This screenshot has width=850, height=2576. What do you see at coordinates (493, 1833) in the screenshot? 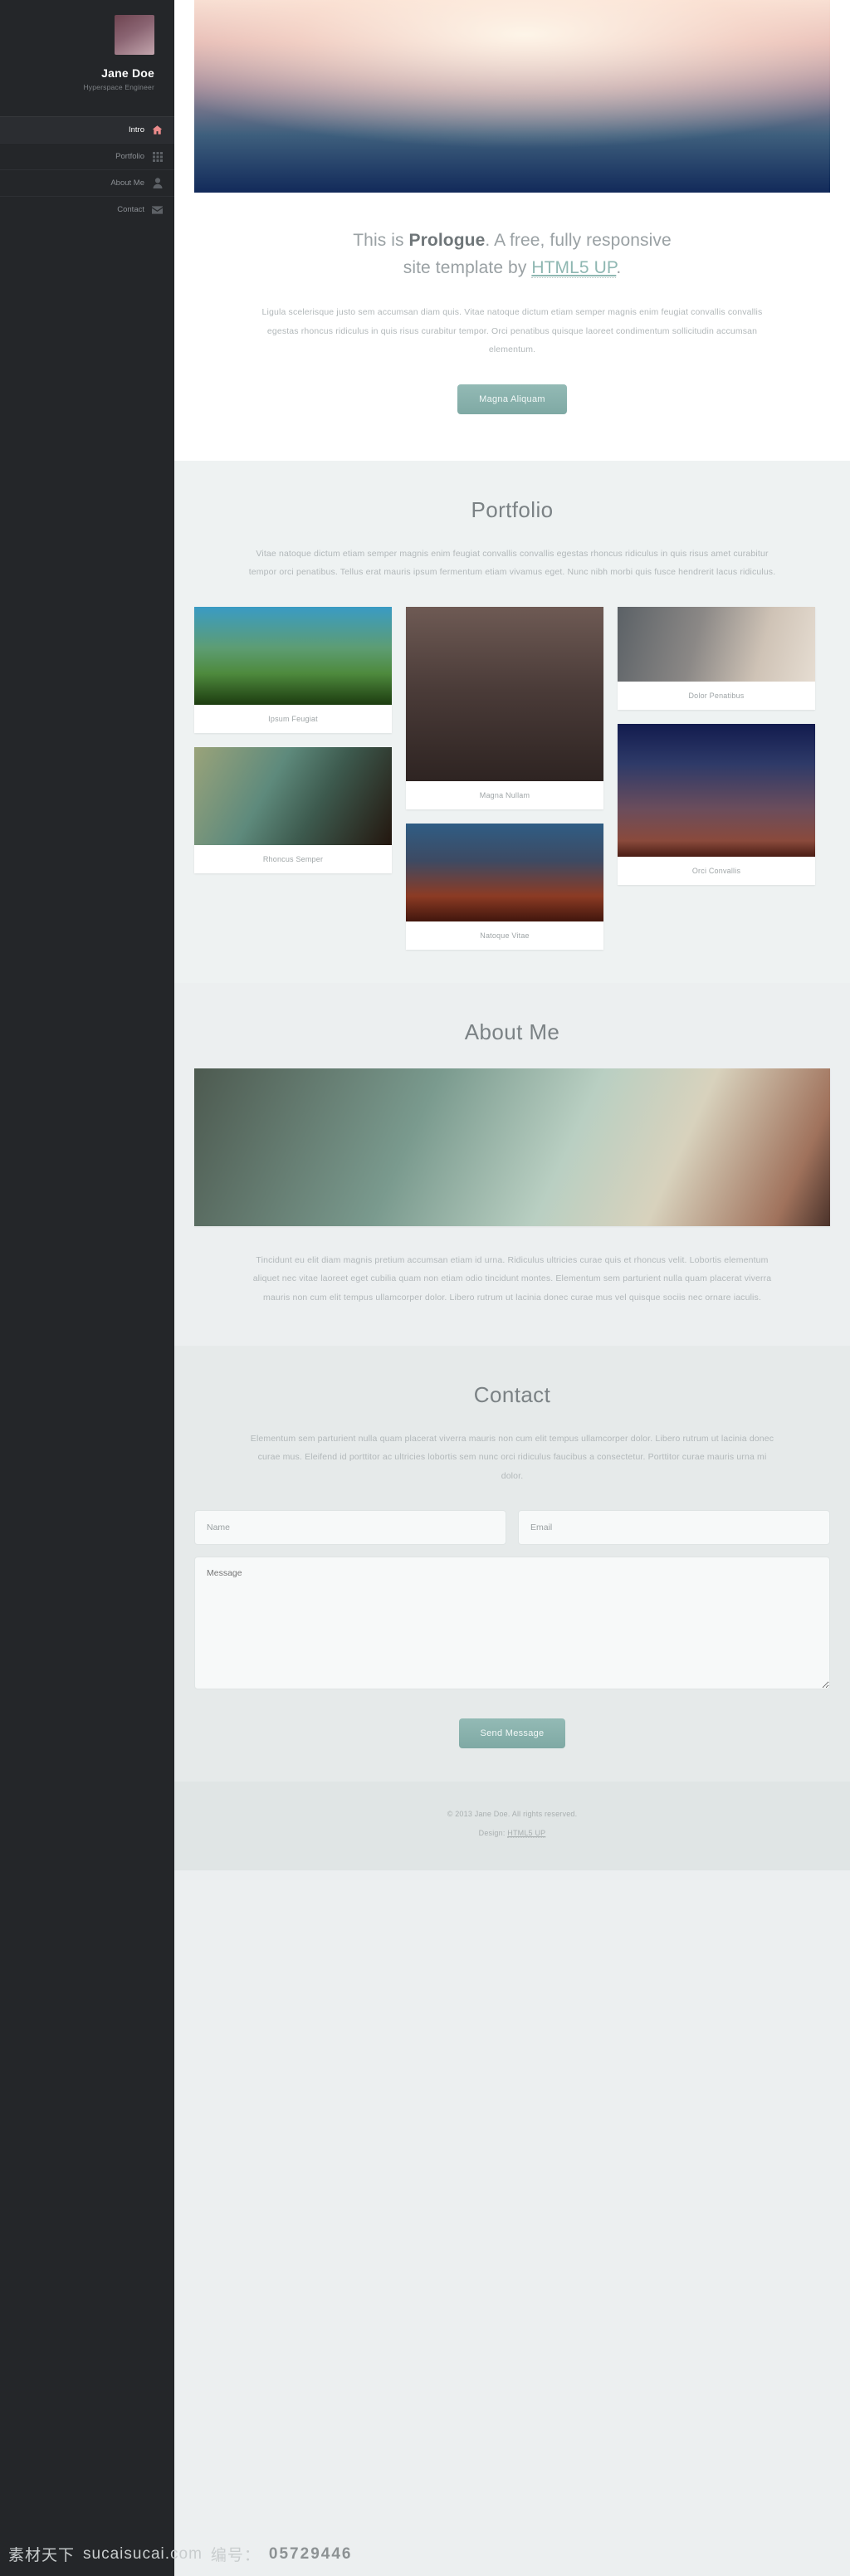
I see `footer-design-prefix: Design:` at bounding box center [493, 1833].